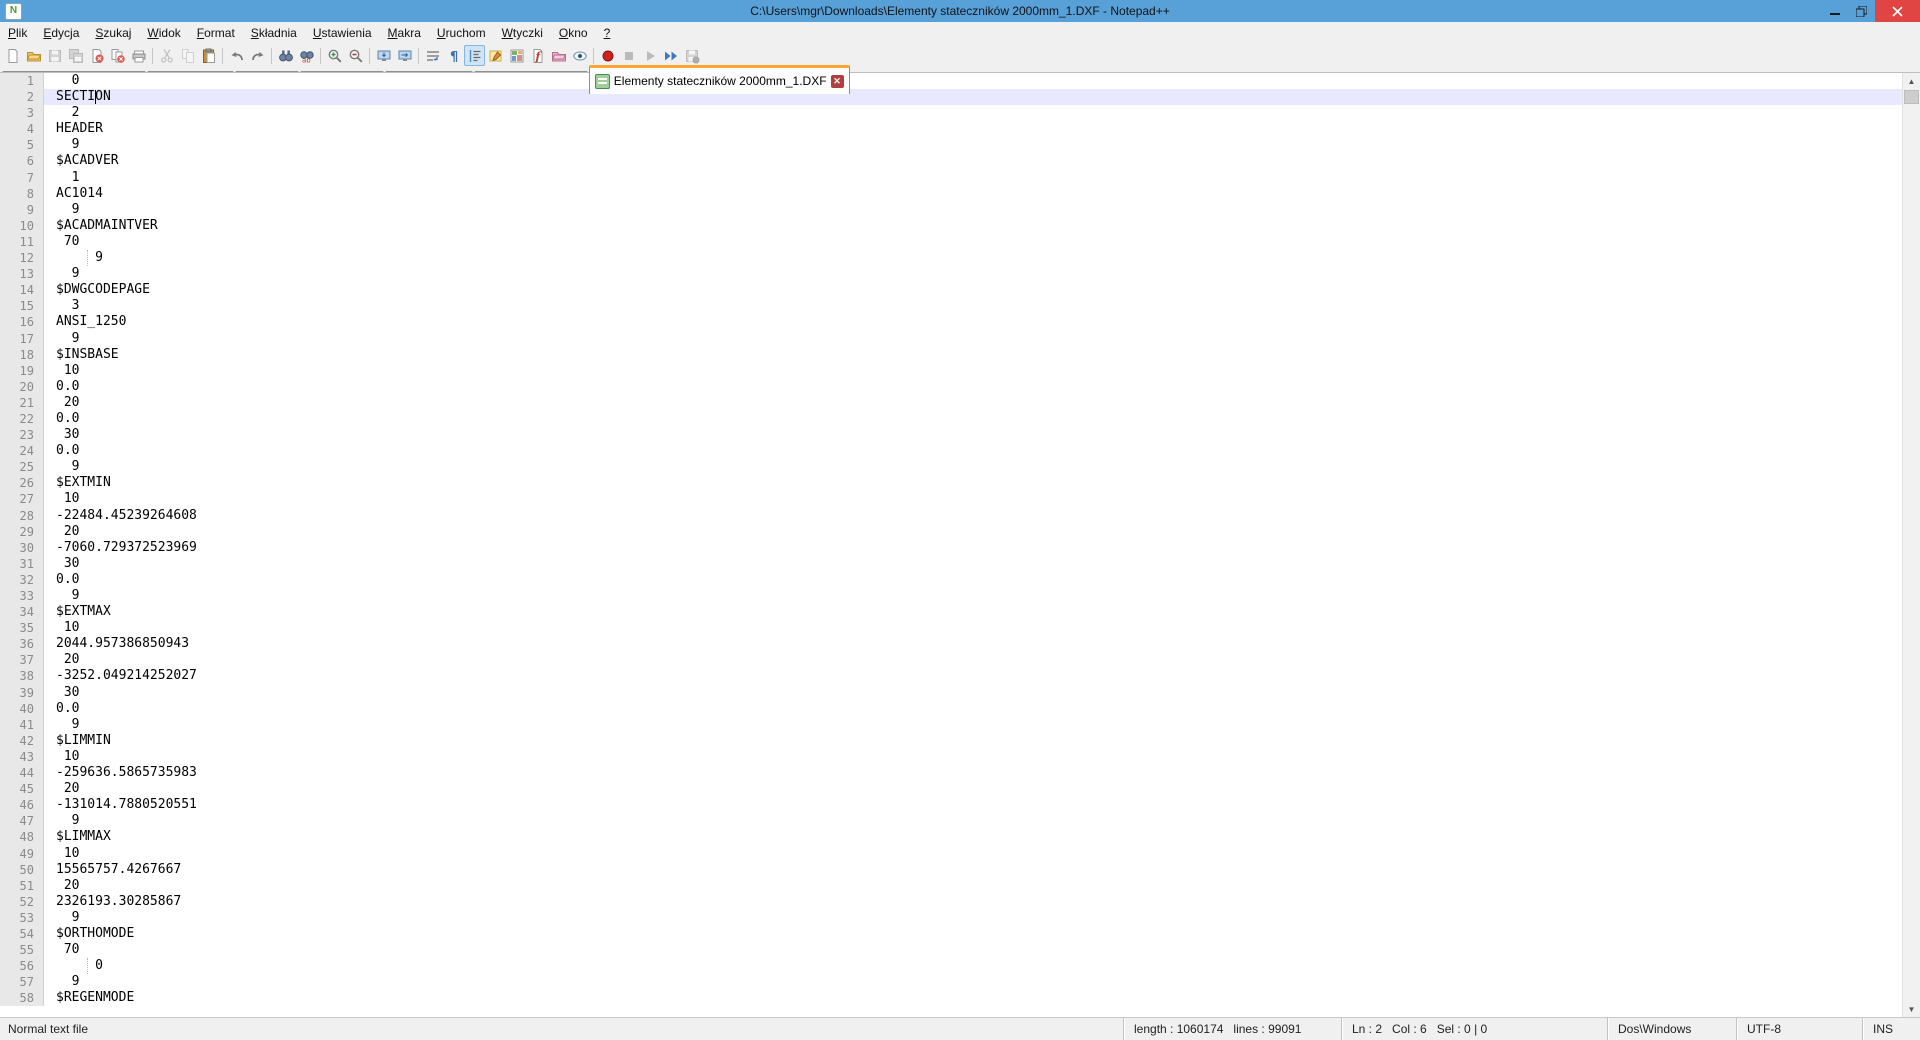  I want to click on close-all-icon, so click(117, 55).